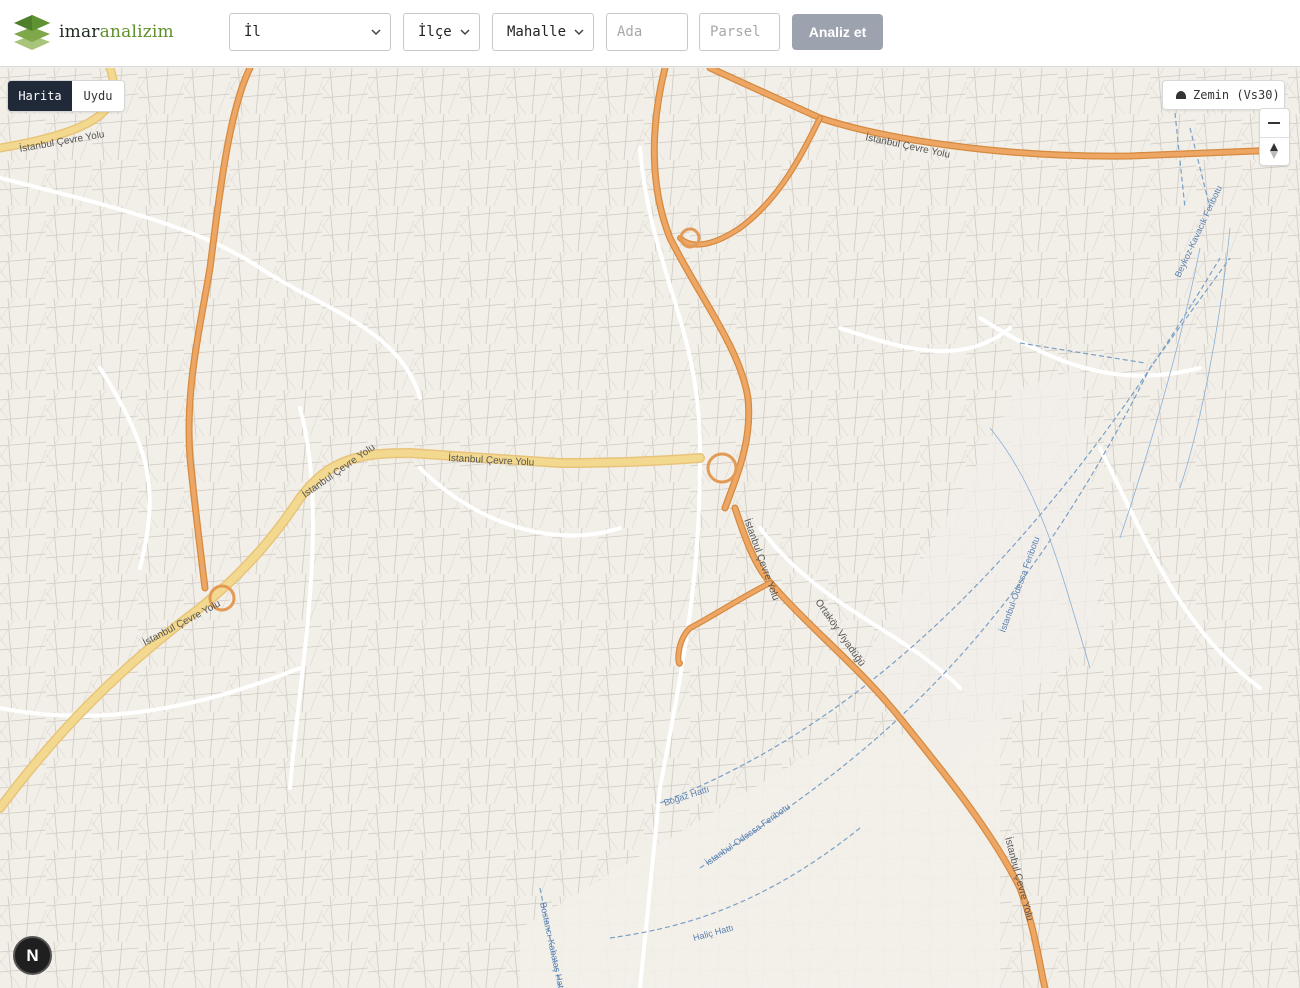 The height and width of the screenshot is (988, 1300). Describe the element at coordinates (435, 32) in the screenshot. I see `ilce-select-label: İlçe` at that location.